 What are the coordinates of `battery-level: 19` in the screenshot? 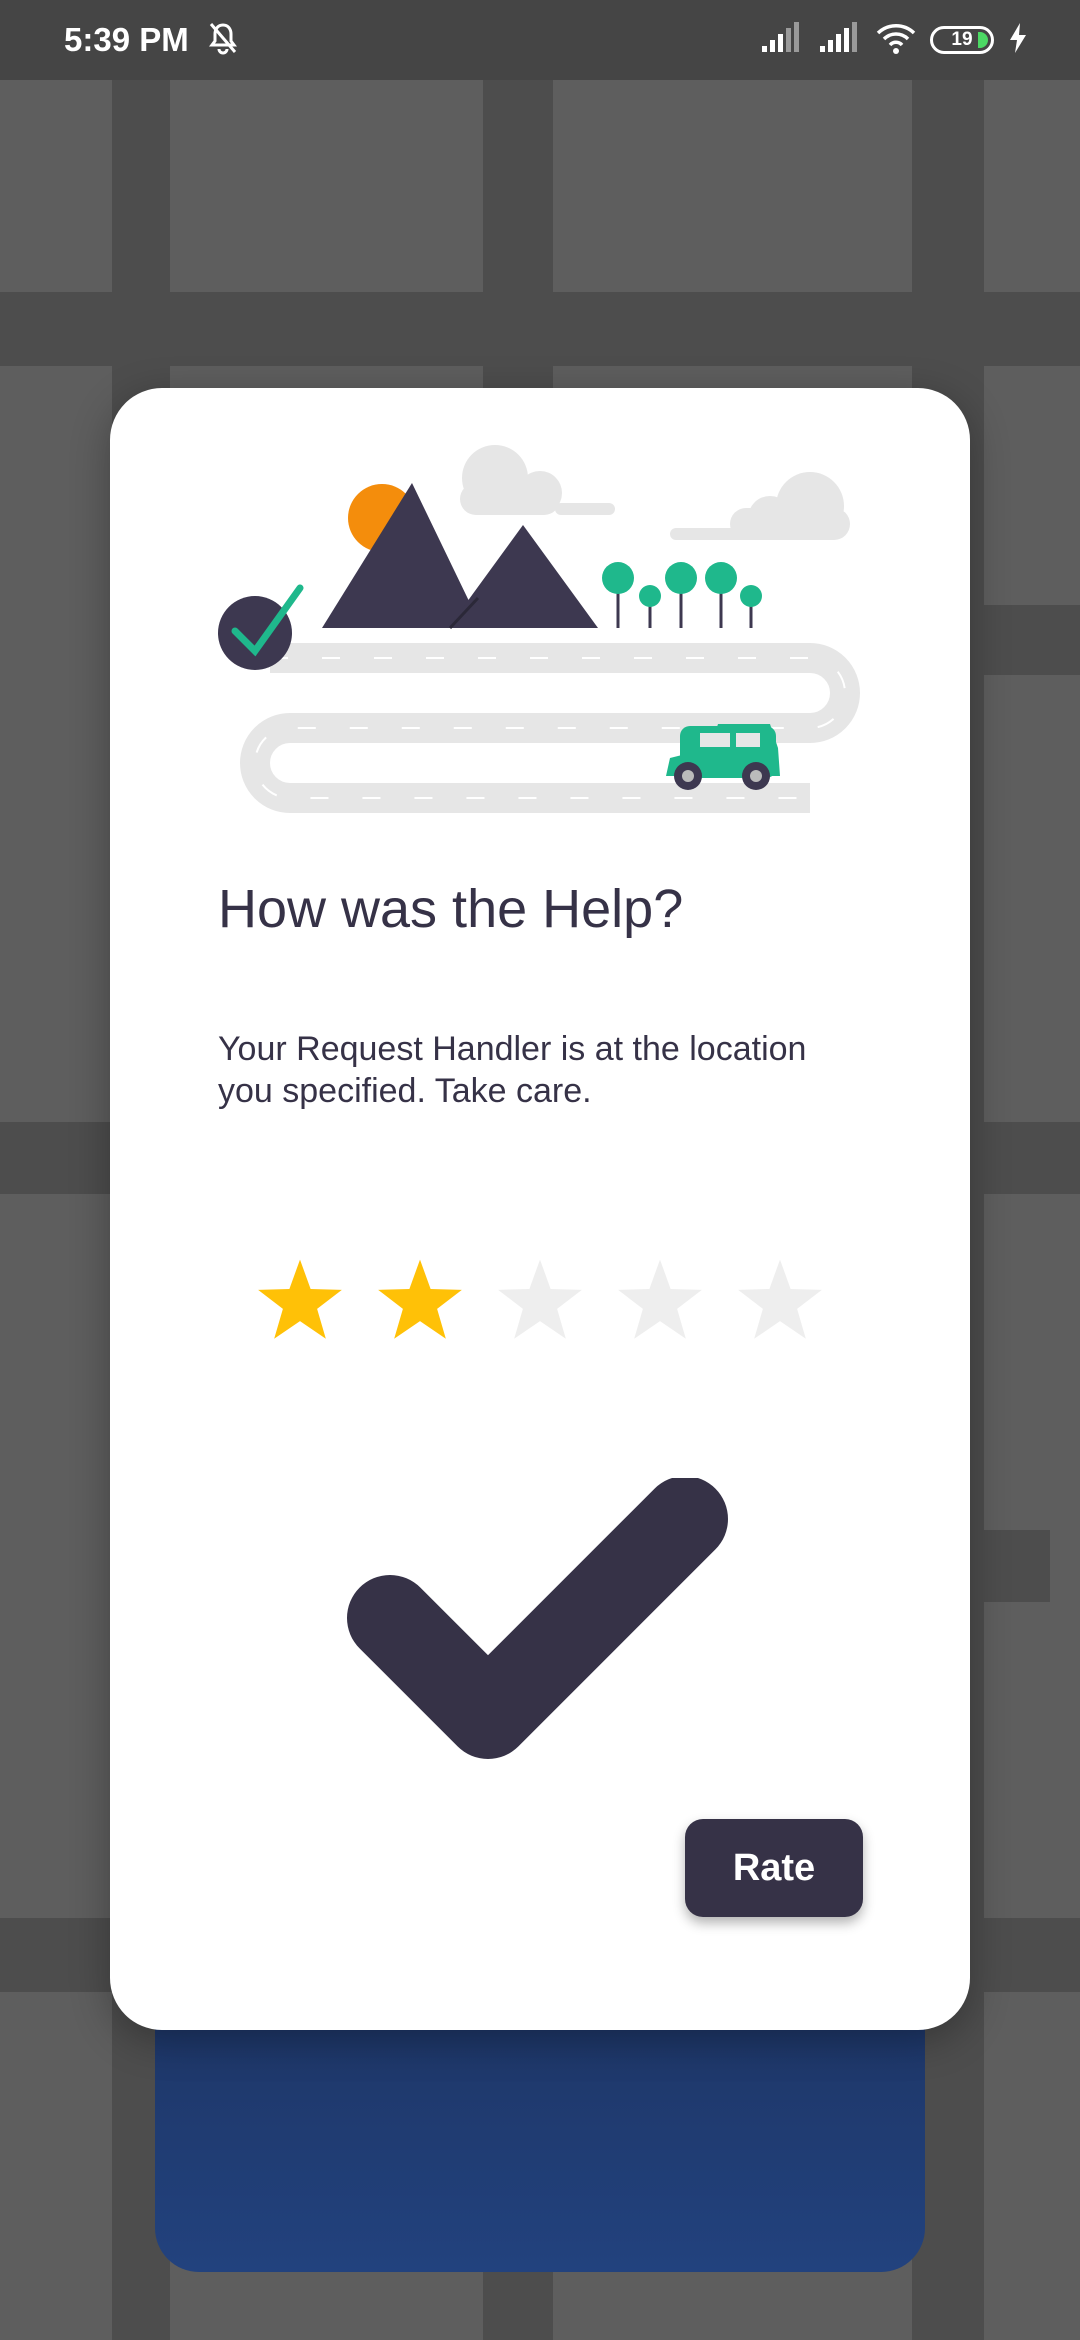 It's located at (962, 39).